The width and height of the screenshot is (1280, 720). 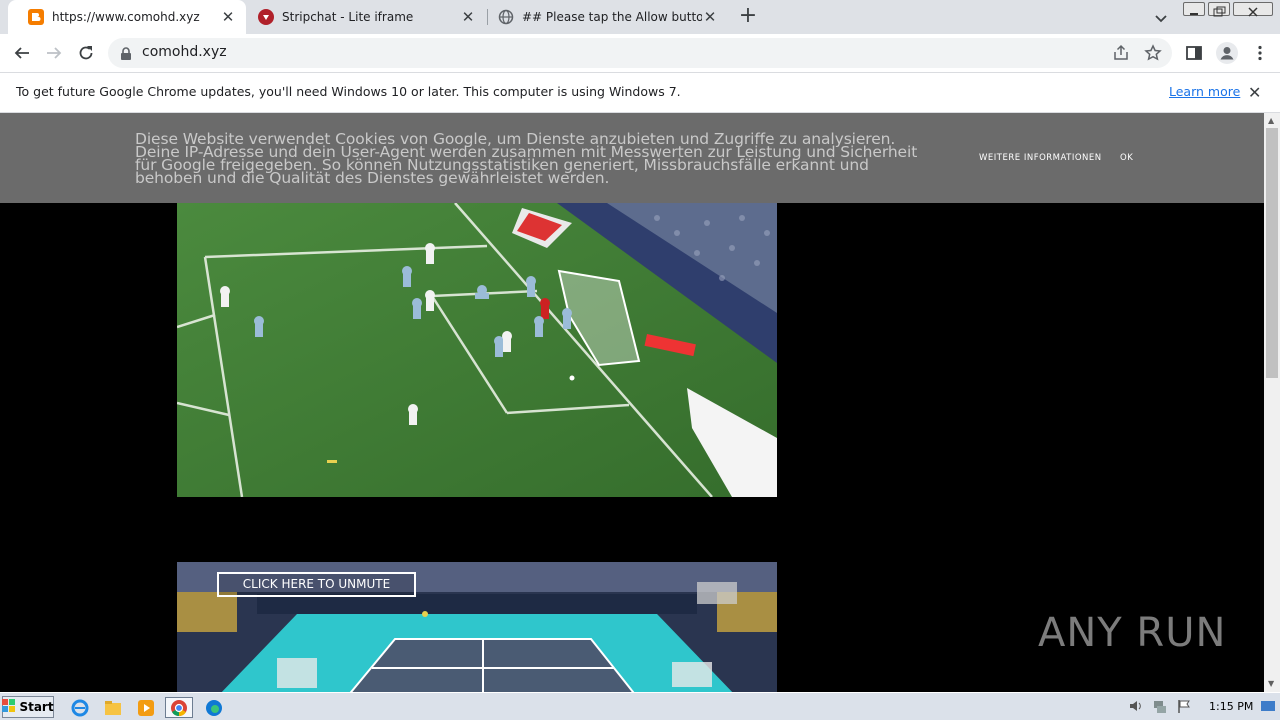 I want to click on url-text: comohd.xyz, so click(x=184, y=52).